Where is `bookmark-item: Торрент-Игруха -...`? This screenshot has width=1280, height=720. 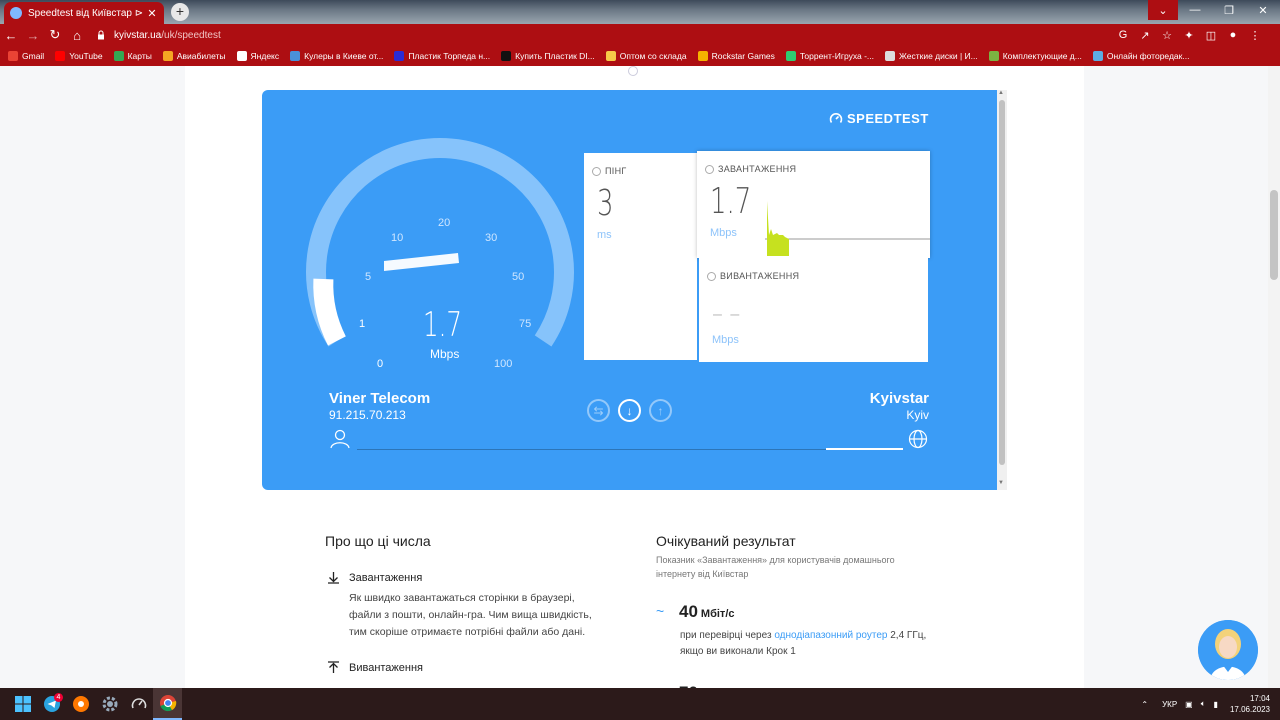 bookmark-item: Торрент-Игруха -... is located at coordinates (829, 56).